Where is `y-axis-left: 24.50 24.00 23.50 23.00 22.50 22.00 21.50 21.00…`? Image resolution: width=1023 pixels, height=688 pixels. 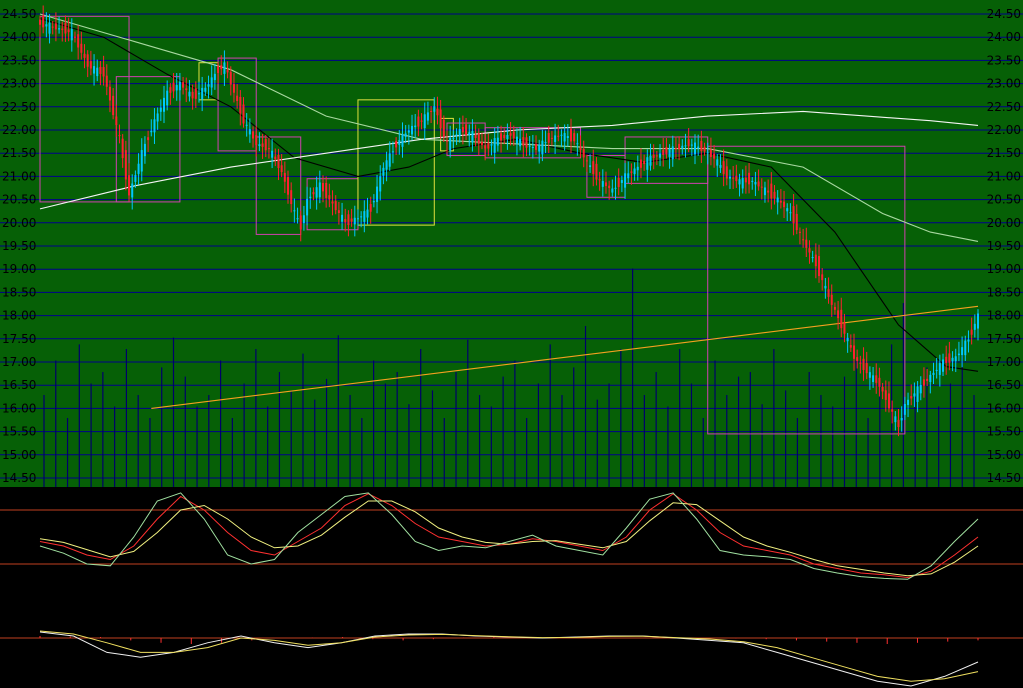 y-axis-left: 24.50 24.00 23.50 23.00 22.50 22.00 21.50 21.00… is located at coordinates (19, 246).